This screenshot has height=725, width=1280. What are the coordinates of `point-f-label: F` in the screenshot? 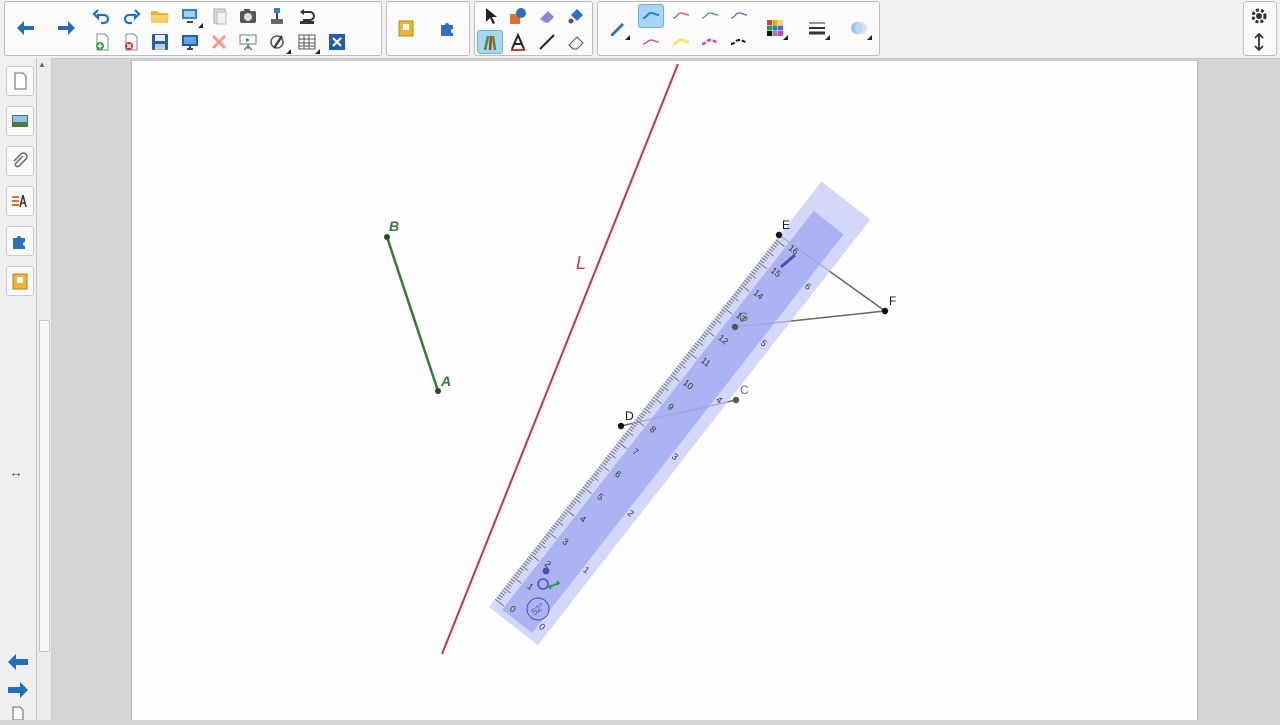 It's located at (892, 301).